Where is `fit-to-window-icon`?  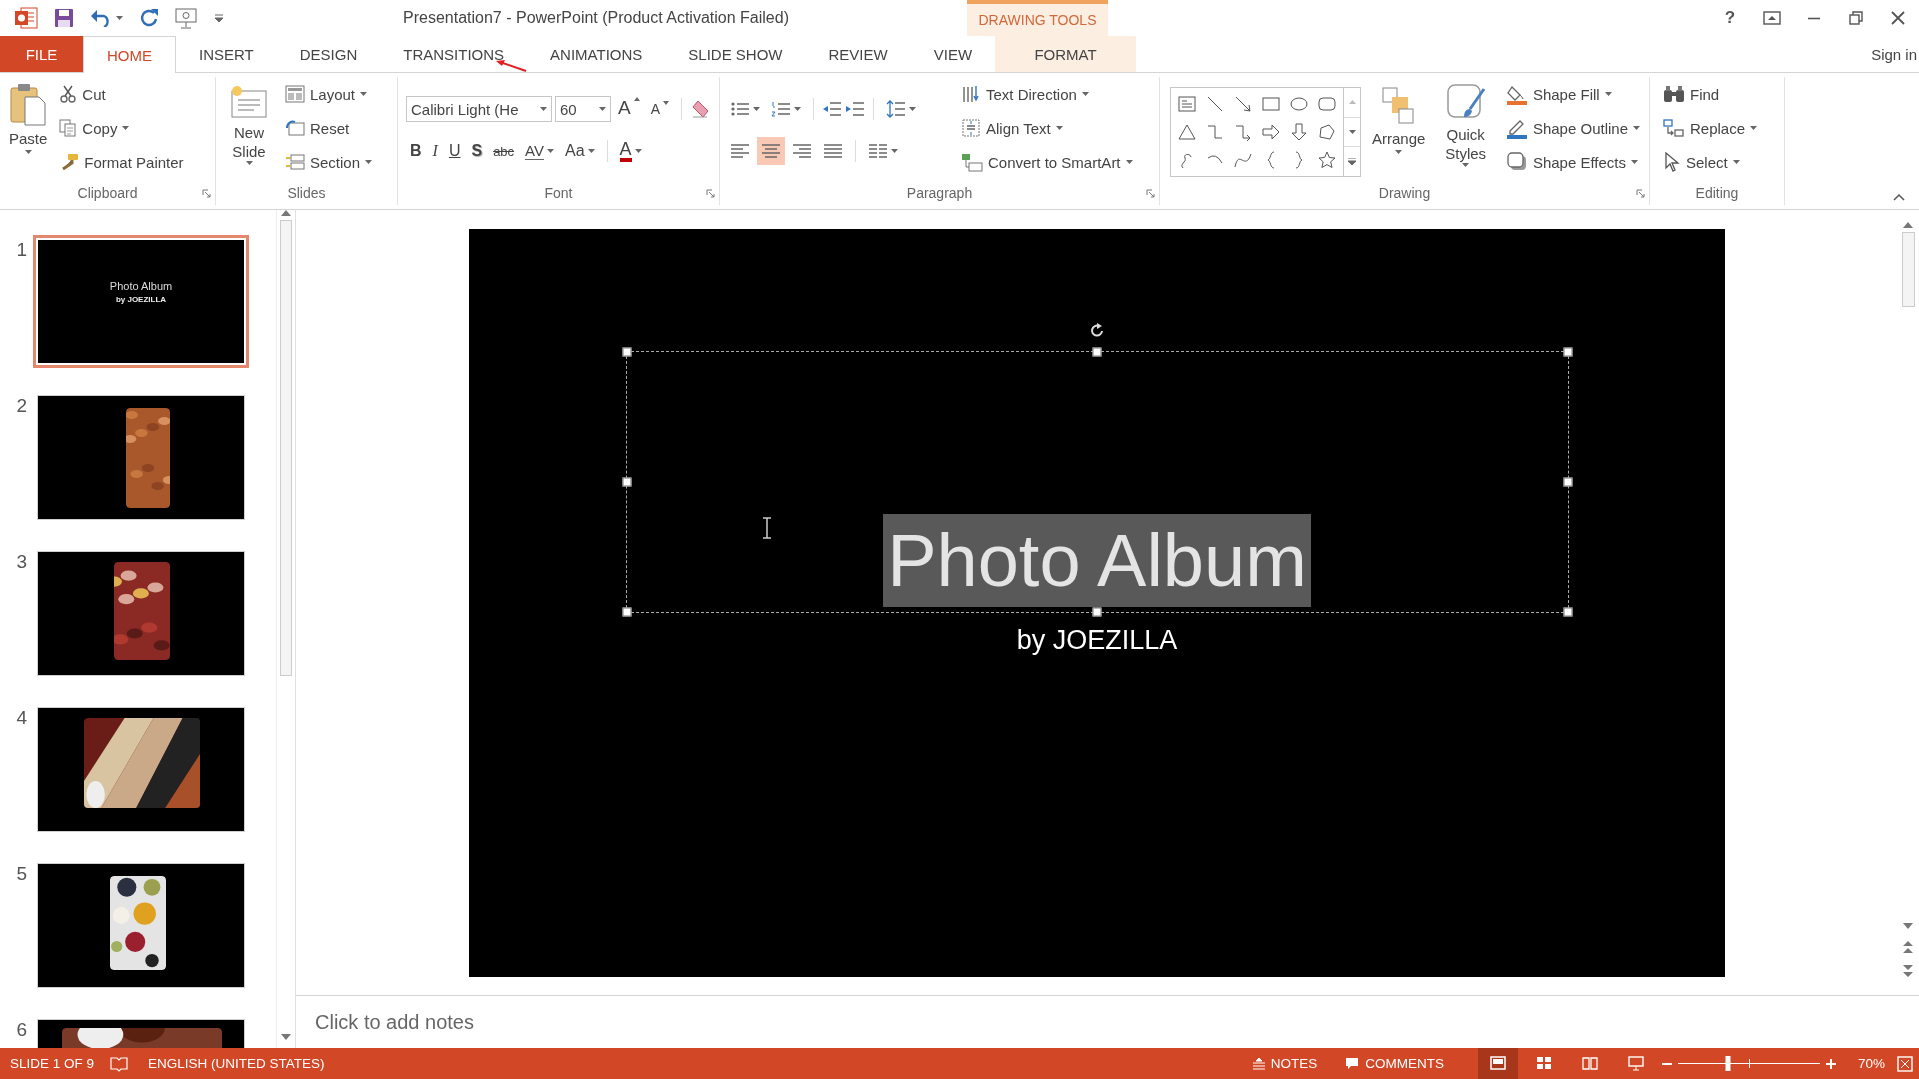 fit-to-window-icon is located at coordinates (1905, 1063).